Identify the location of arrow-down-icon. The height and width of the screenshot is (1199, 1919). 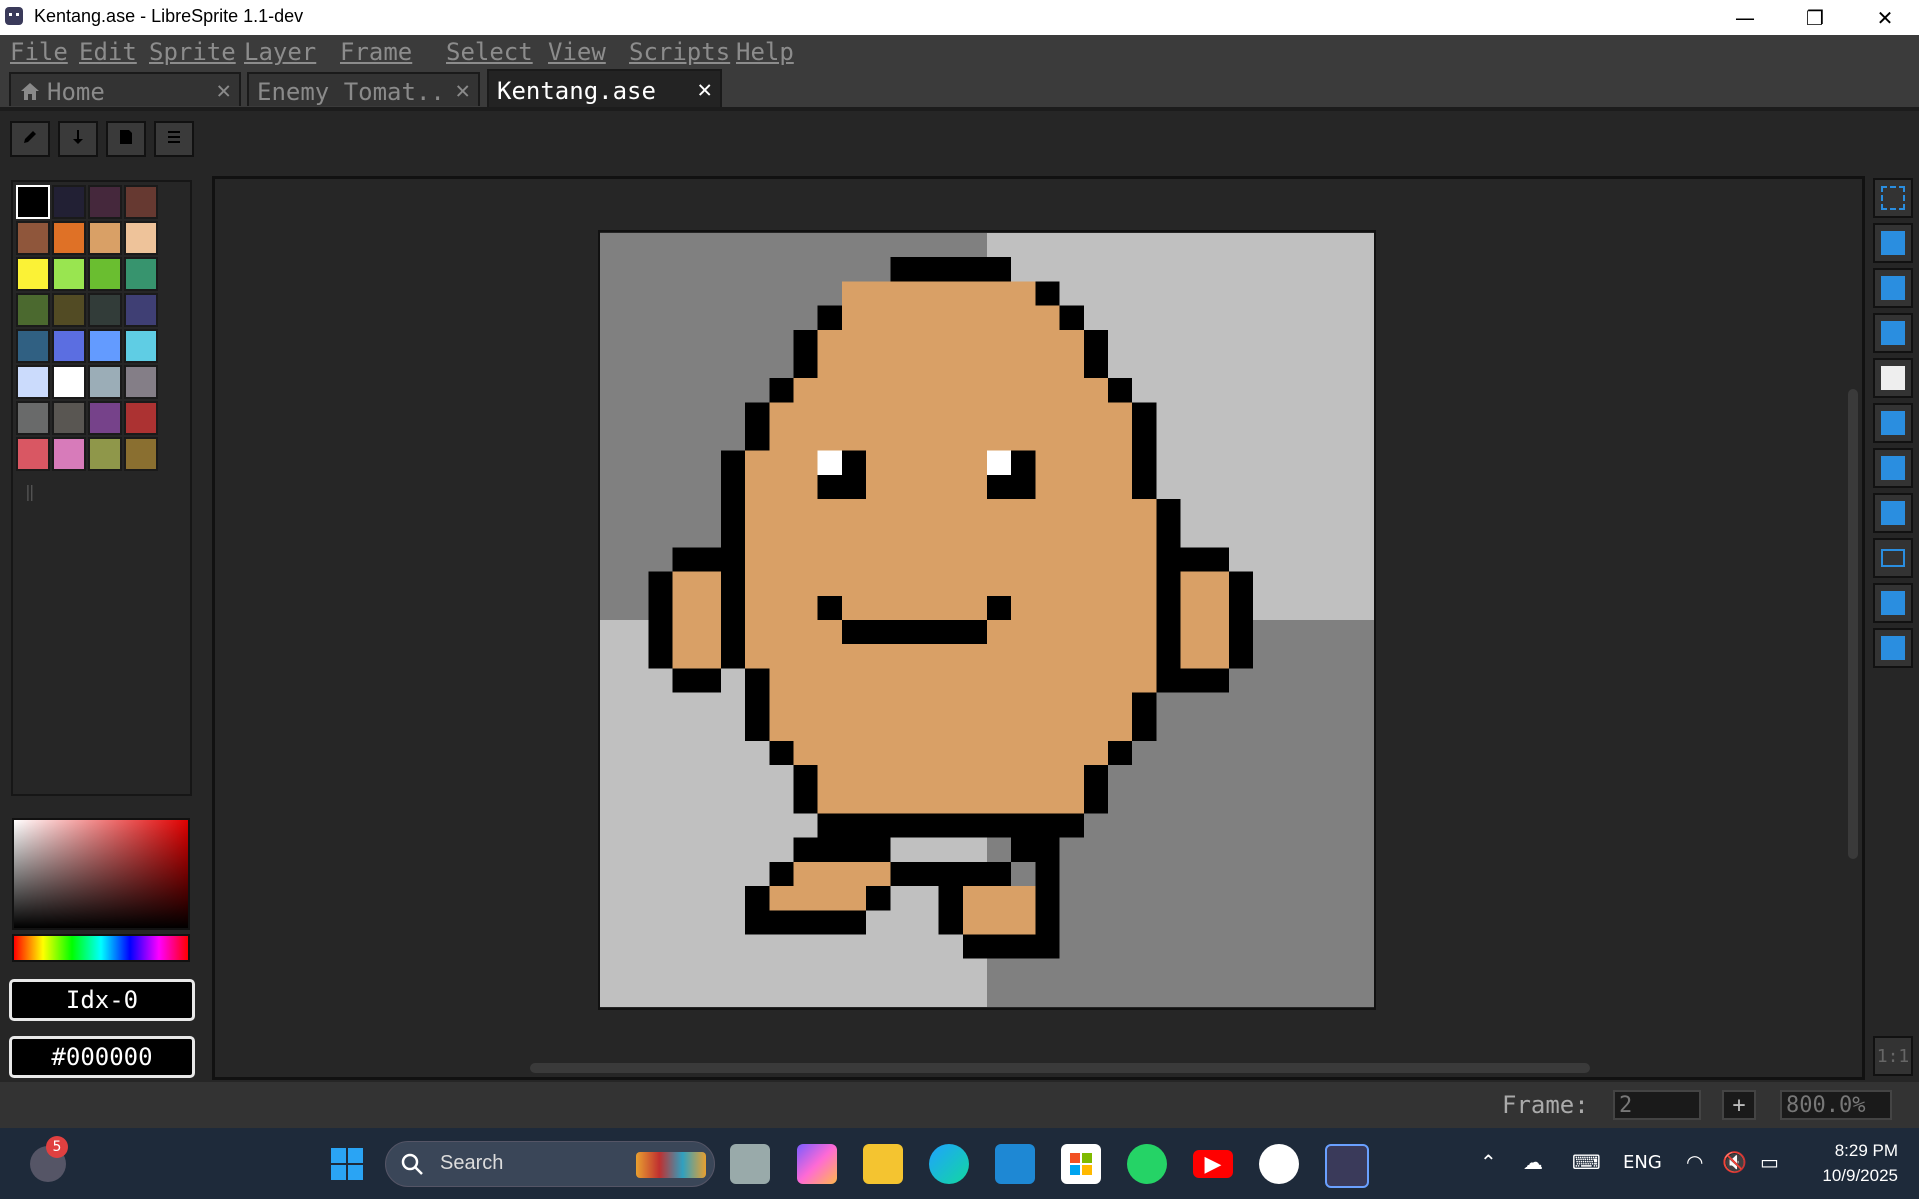
(78, 139).